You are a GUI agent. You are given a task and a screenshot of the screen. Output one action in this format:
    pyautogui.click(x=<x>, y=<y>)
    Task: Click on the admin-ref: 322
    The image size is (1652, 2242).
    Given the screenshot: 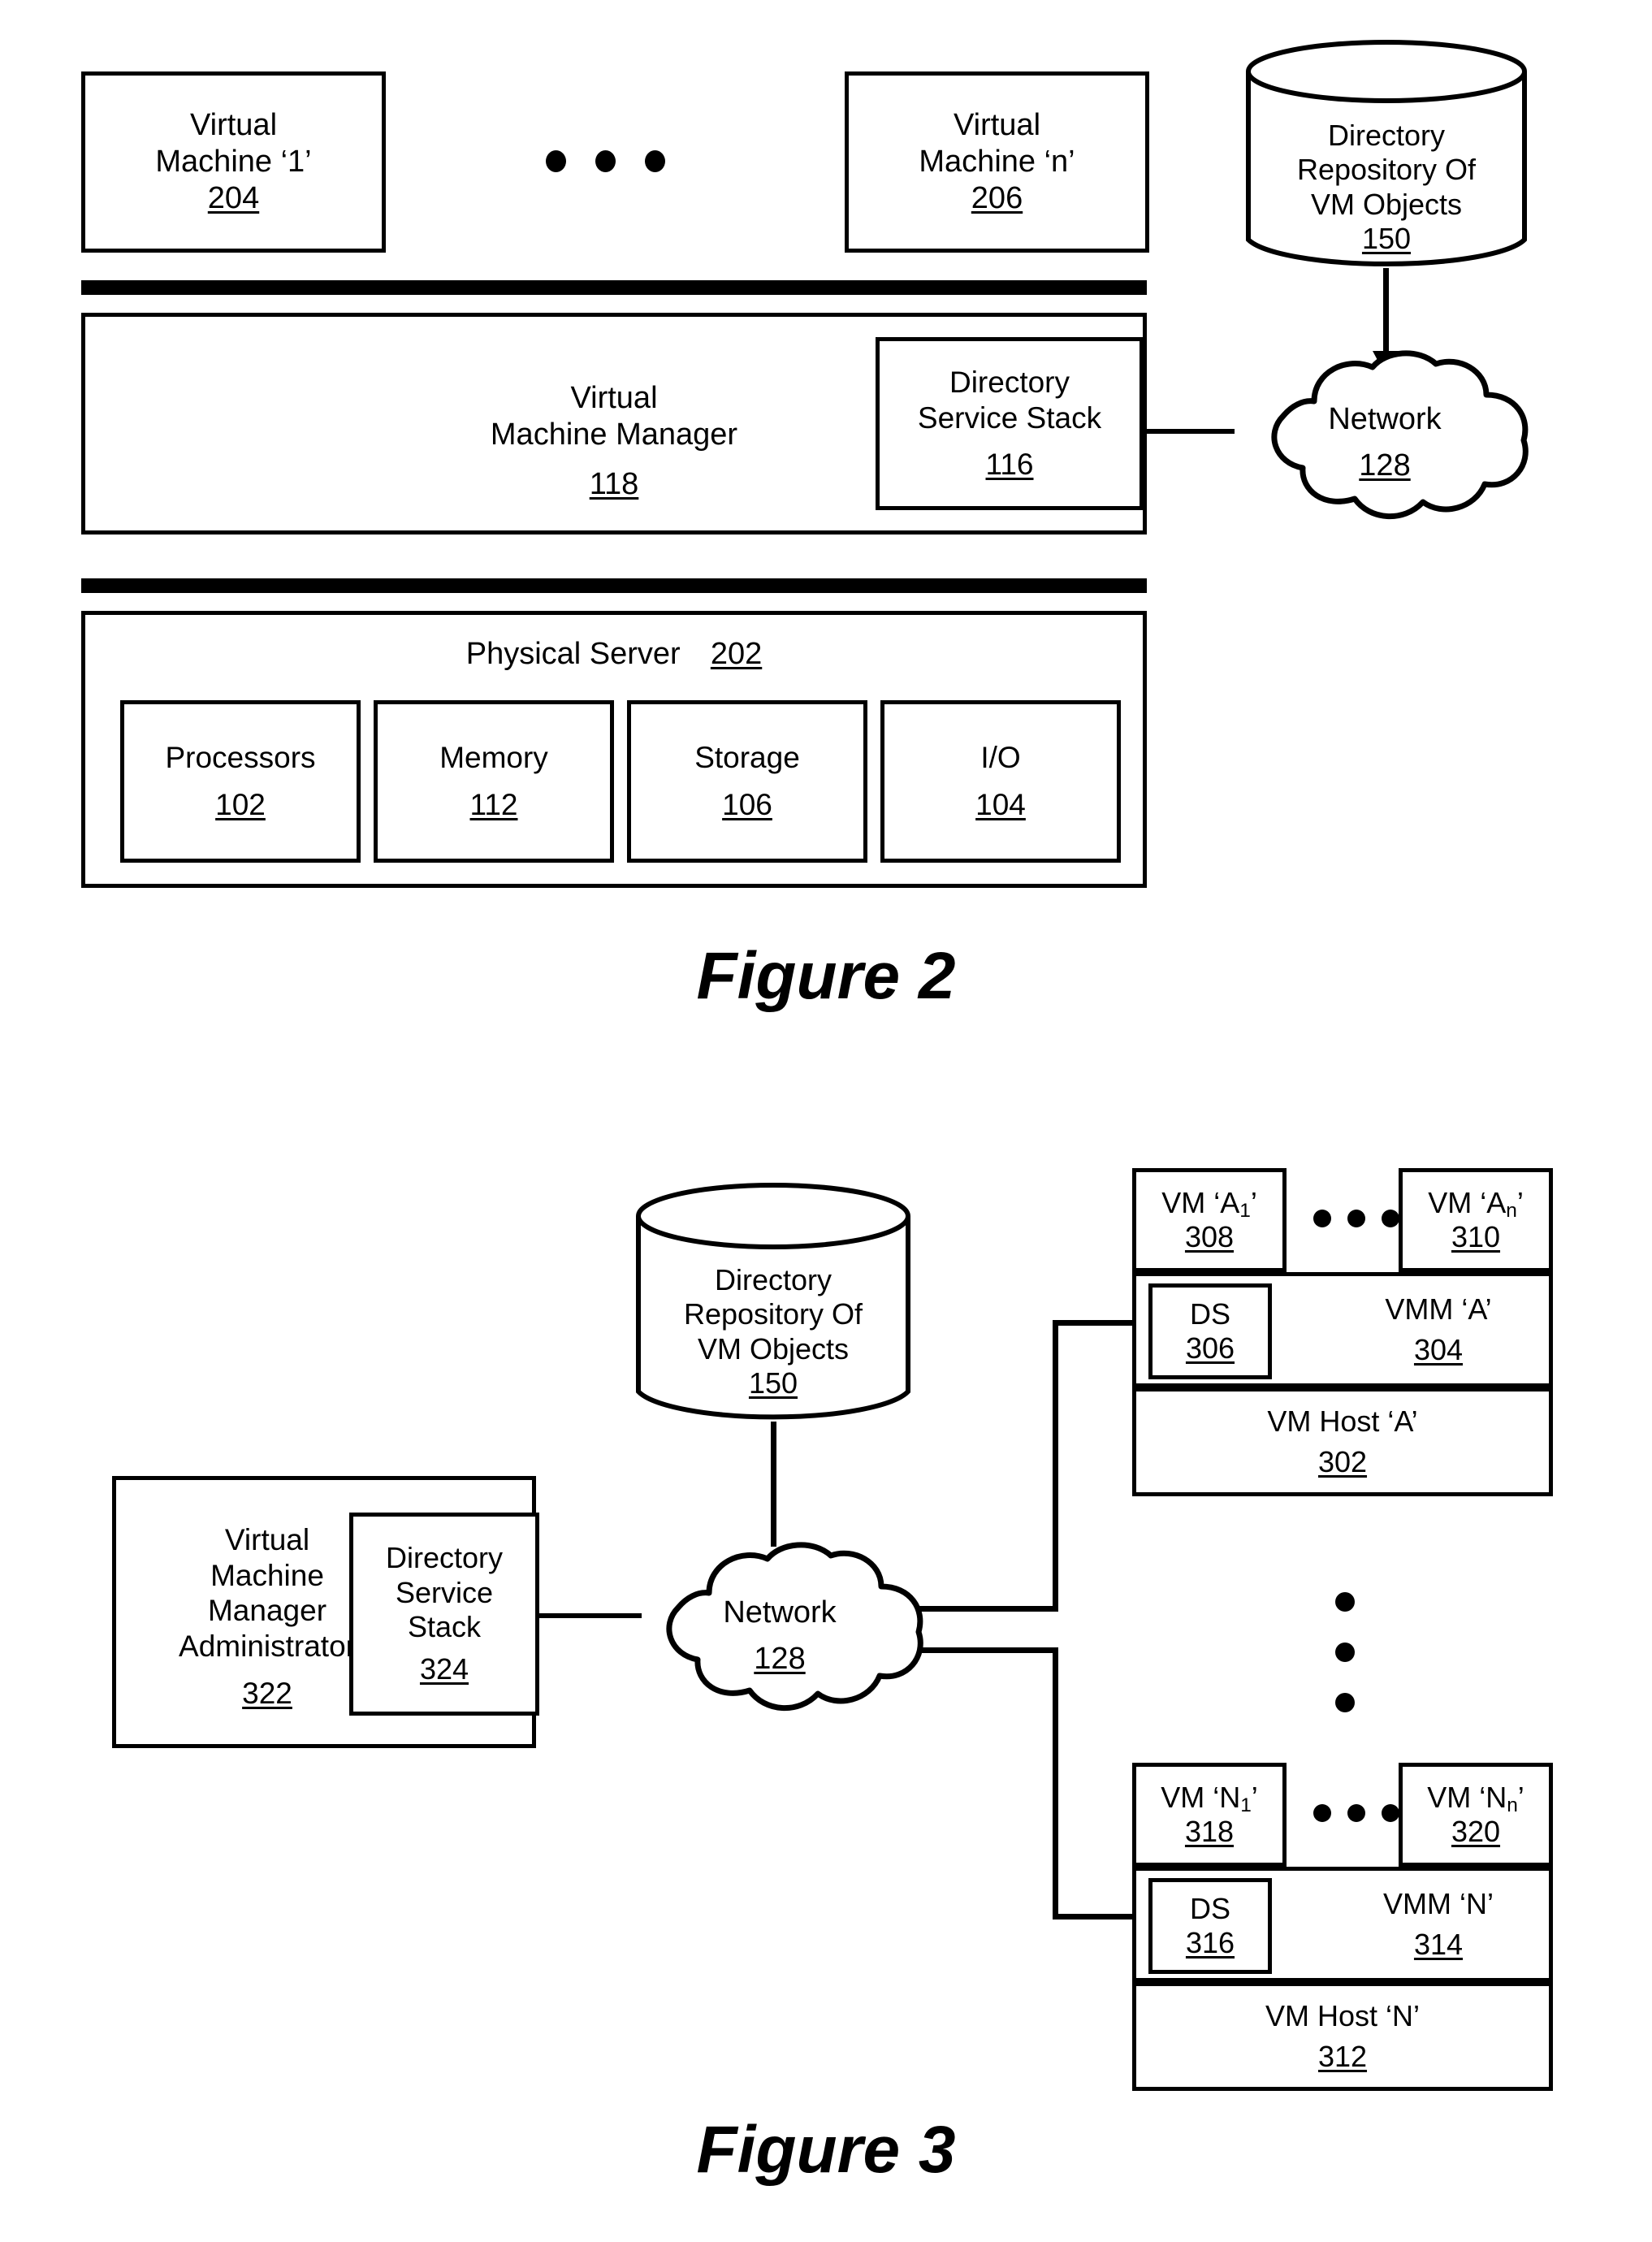 What is the action you would take?
    pyautogui.click(x=267, y=1693)
    